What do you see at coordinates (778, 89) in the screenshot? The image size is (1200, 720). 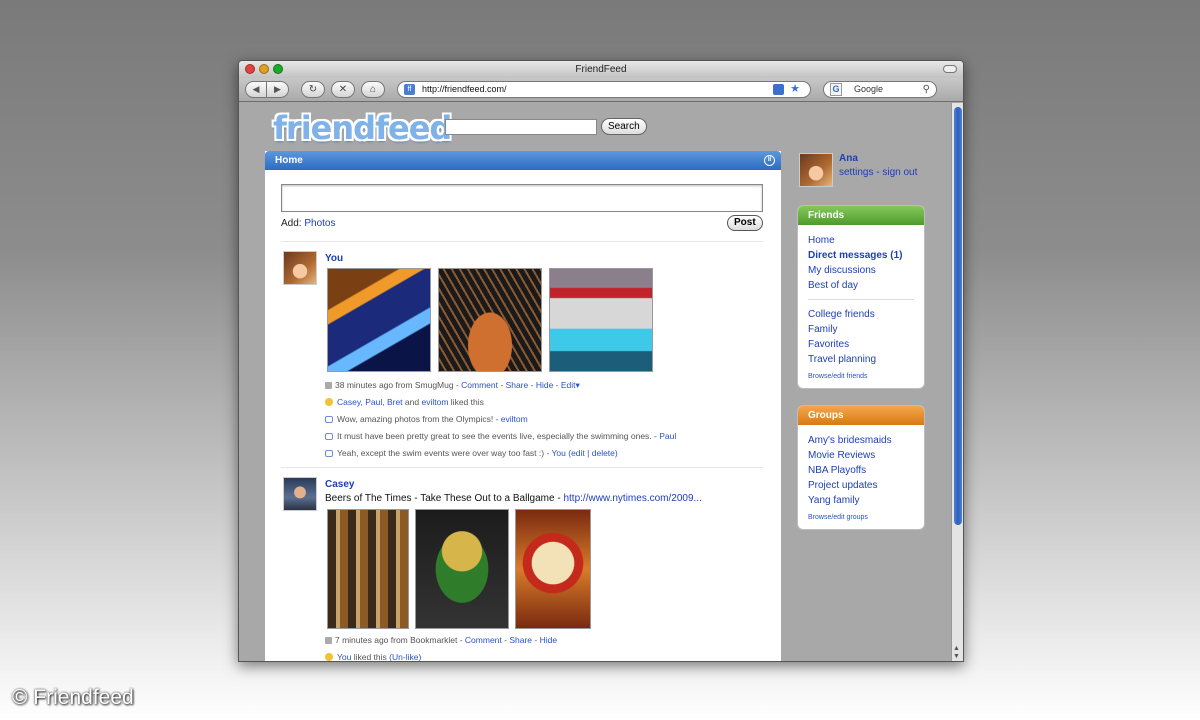 I see `rss-icon` at bounding box center [778, 89].